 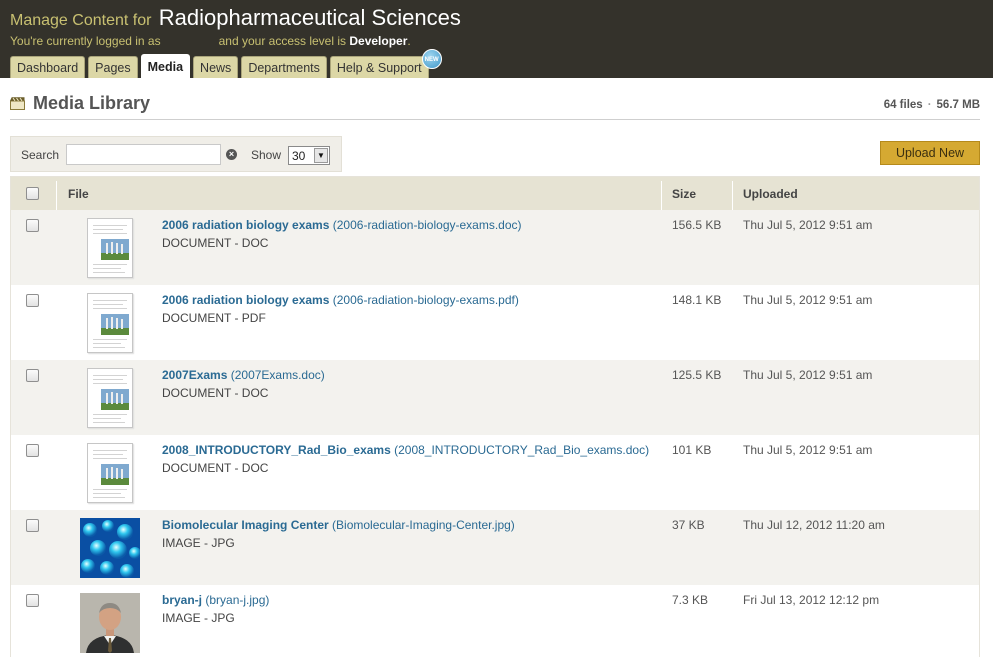 What do you see at coordinates (426, 300) in the screenshot?
I see `file-filename: (2006-radiation-biology-exams.pdf)` at bounding box center [426, 300].